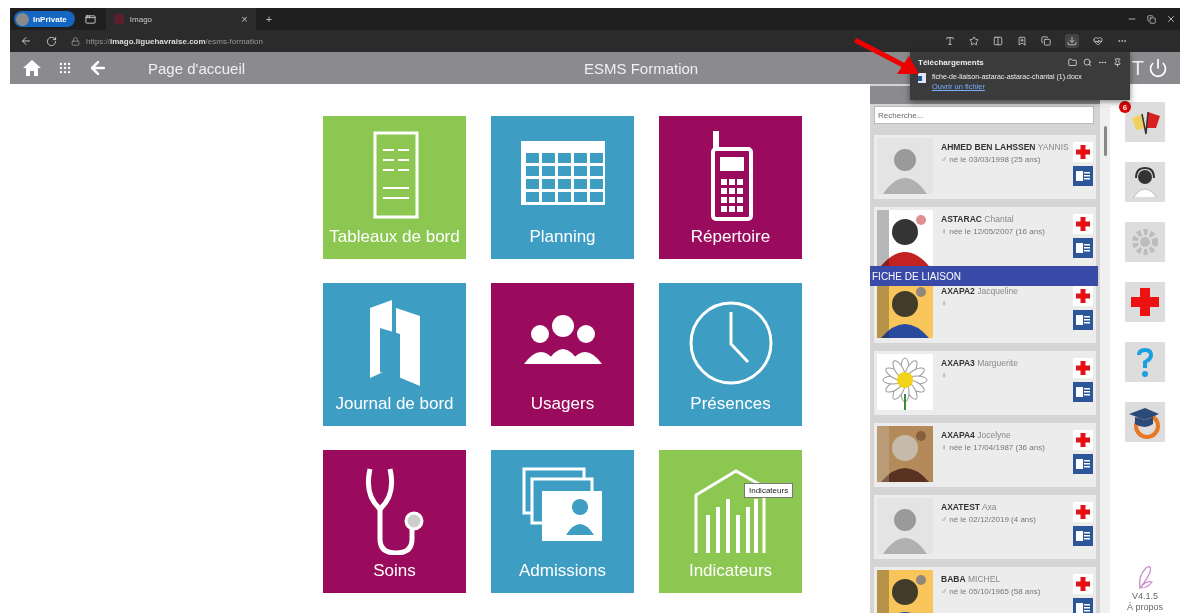 This screenshot has height=613, width=1182. What do you see at coordinates (1072, 41) in the screenshot?
I see `downloads-button` at bounding box center [1072, 41].